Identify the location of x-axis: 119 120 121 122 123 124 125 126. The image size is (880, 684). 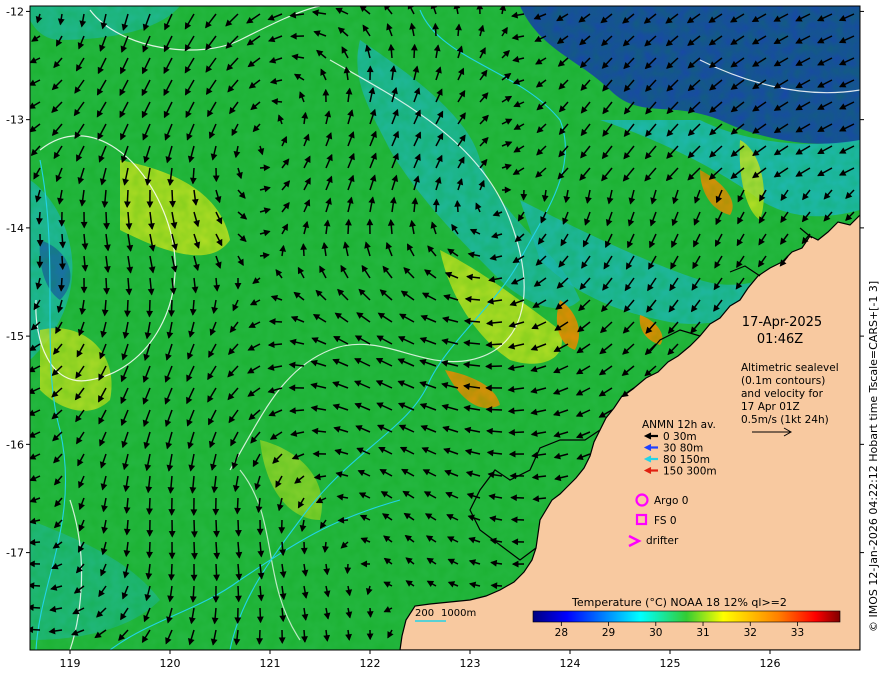
(420, 660).